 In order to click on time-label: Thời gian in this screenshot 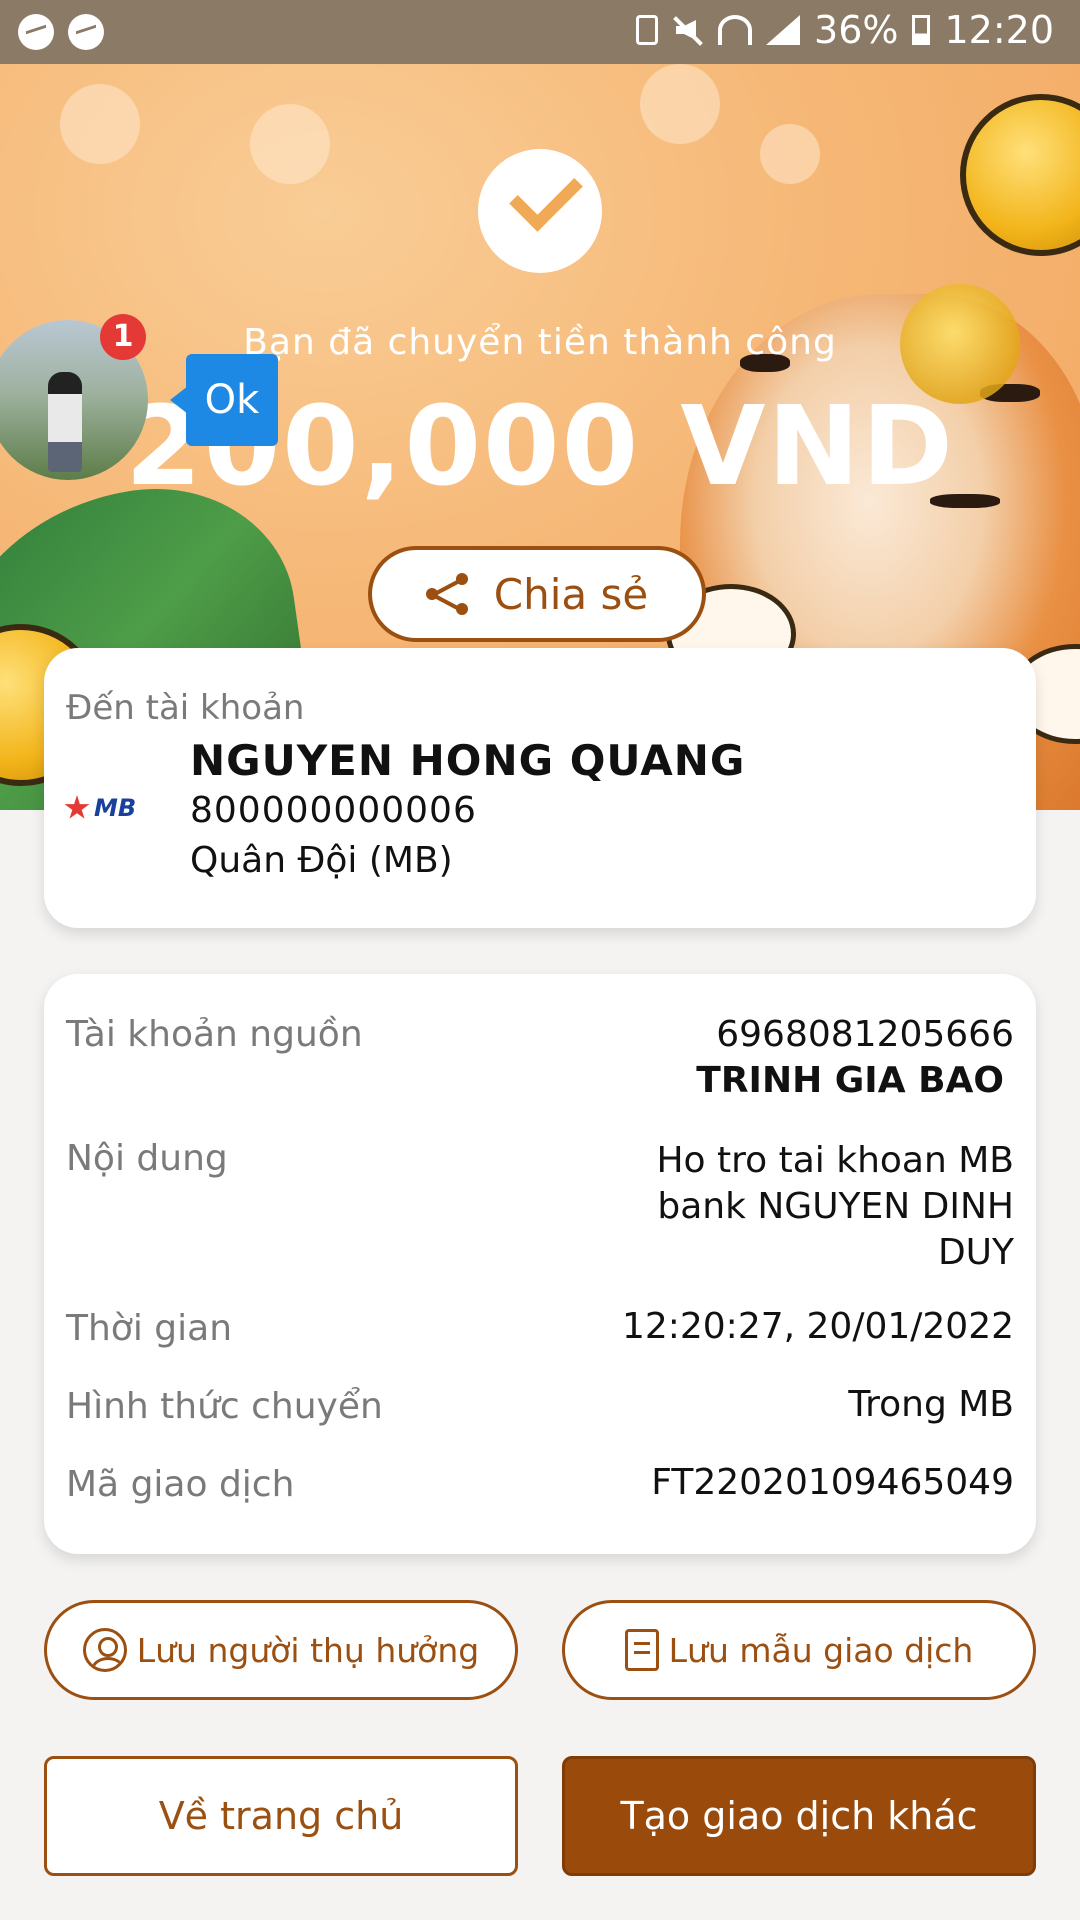, I will do `click(149, 1328)`.